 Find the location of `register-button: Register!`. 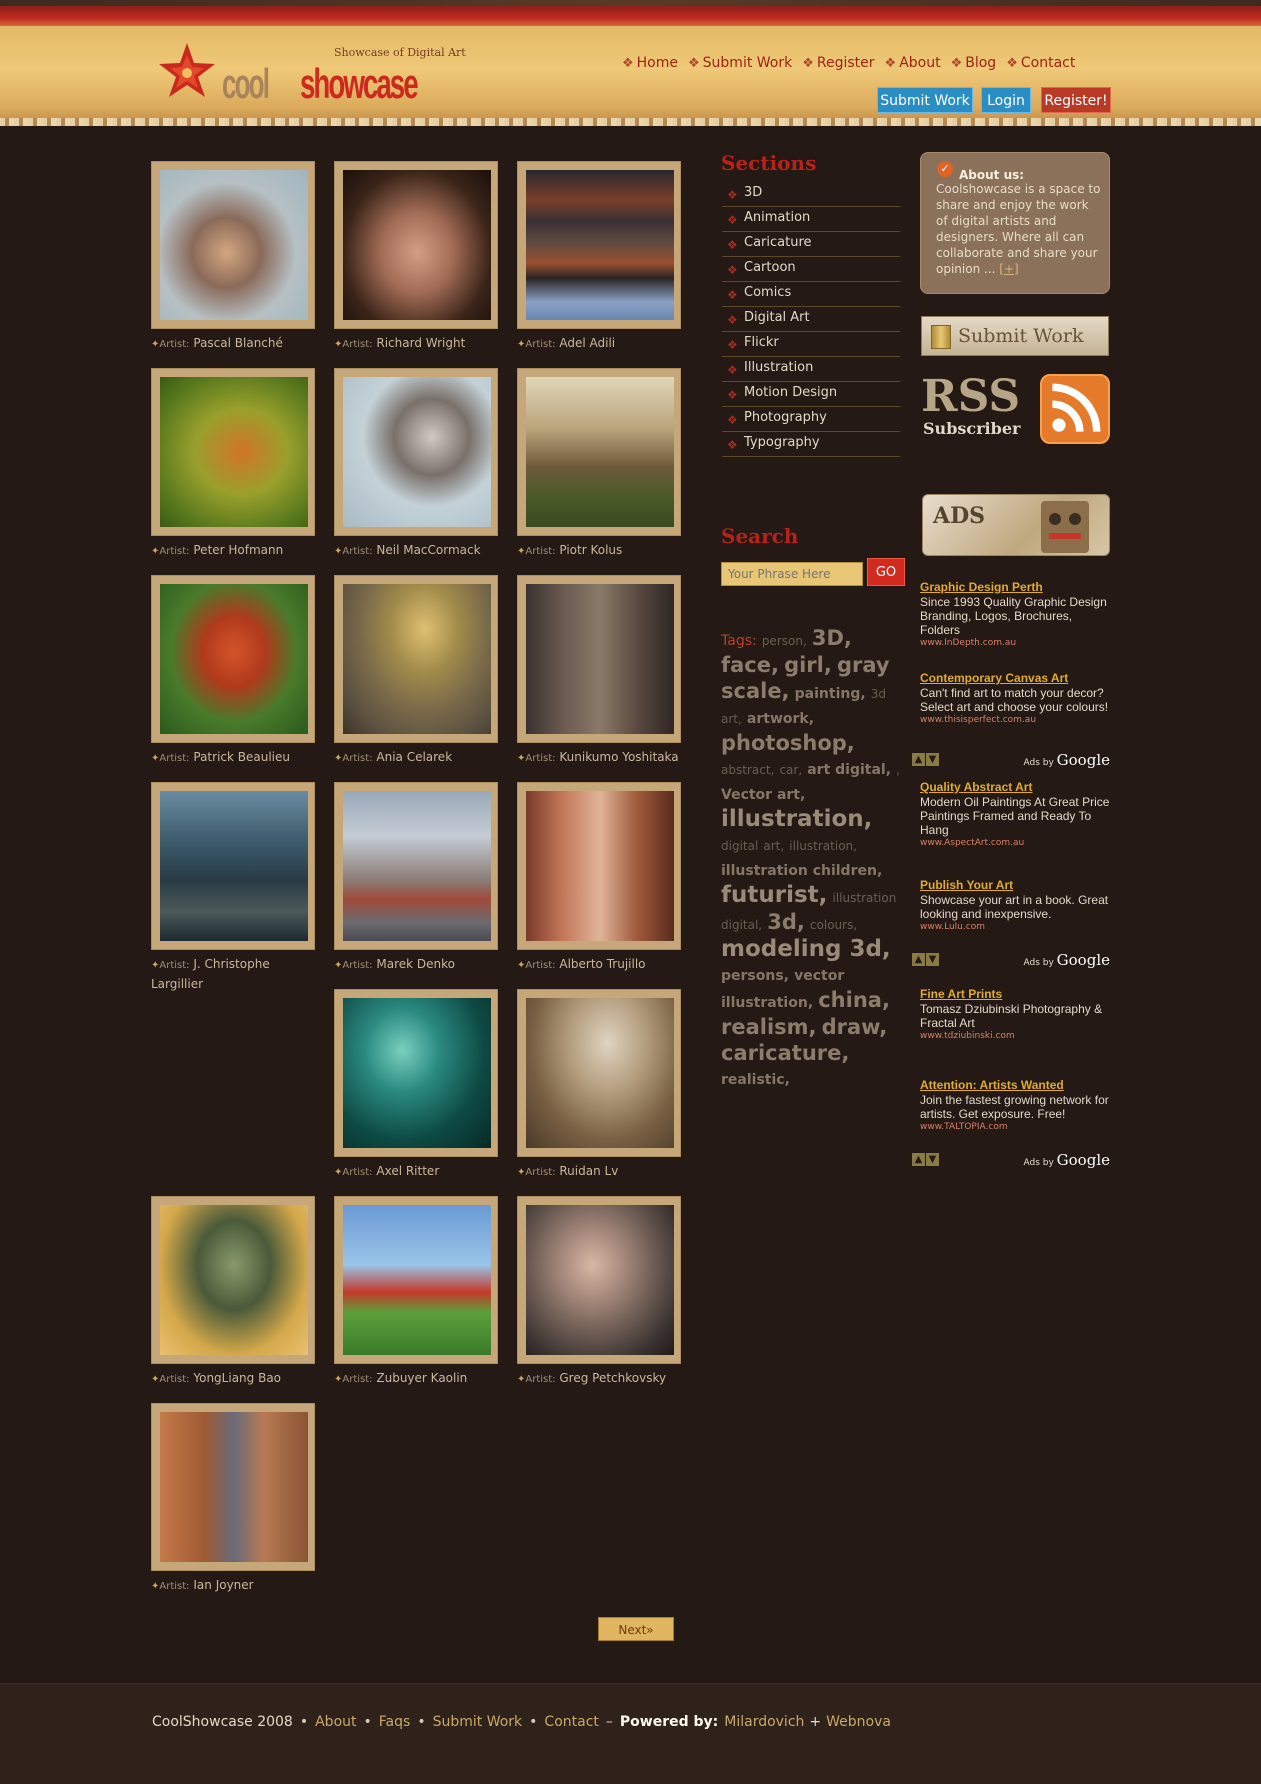

register-button: Register! is located at coordinates (1076, 100).